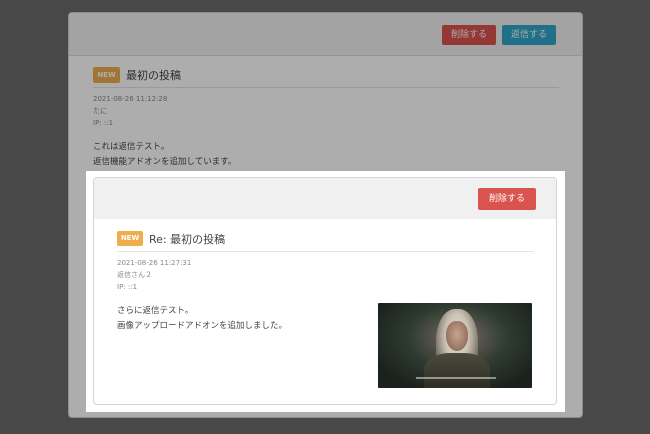 Image resolution: width=650 pixels, height=434 pixels. What do you see at coordinates (127, 287) in the screenshot?
I see `post-ip: IP: ::1` at bounding box center [127, 287].